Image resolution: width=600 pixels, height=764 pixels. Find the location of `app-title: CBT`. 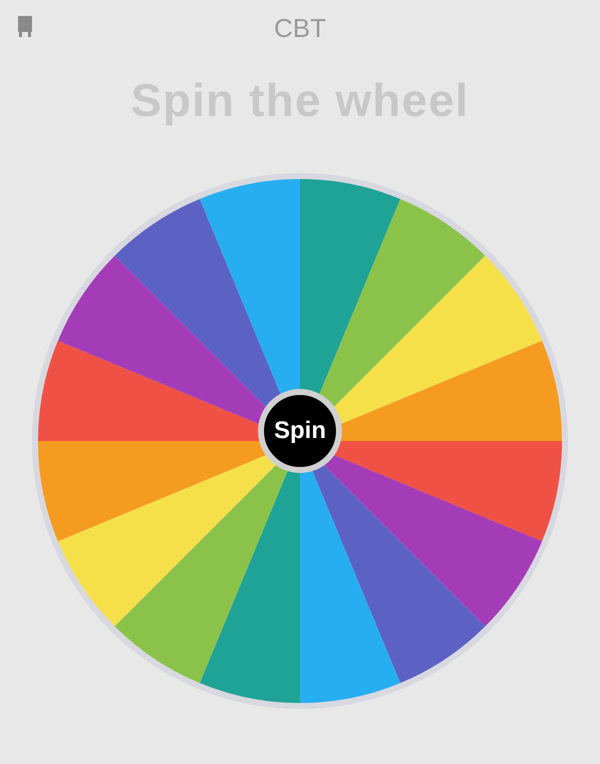

app-title: CBT is located at coordinates (300, 28).